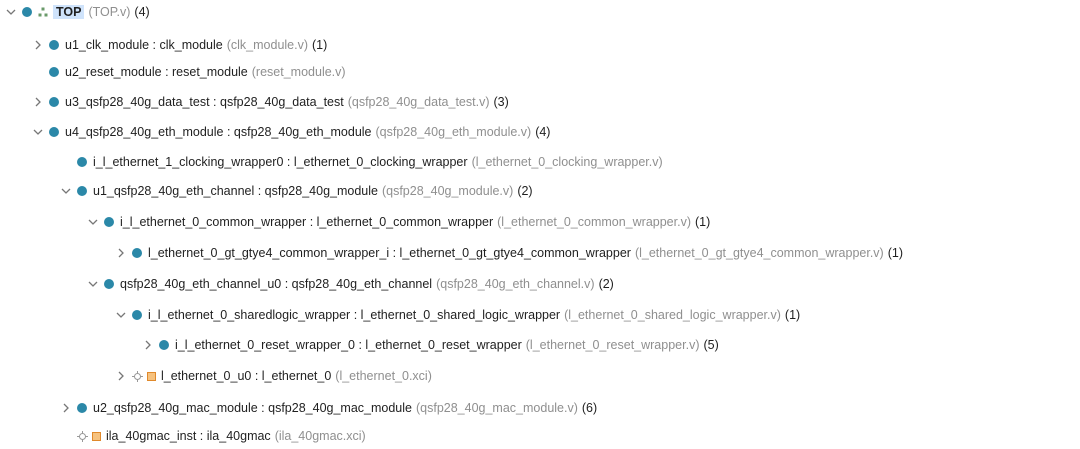 The width and height of the screenshot is (1080, 449). Describe the element at coordinates (672, 315) in the screenshot. I see `tree-row-file: (l_ethernet_0_shared_logic_wrapper.v)` at that location.